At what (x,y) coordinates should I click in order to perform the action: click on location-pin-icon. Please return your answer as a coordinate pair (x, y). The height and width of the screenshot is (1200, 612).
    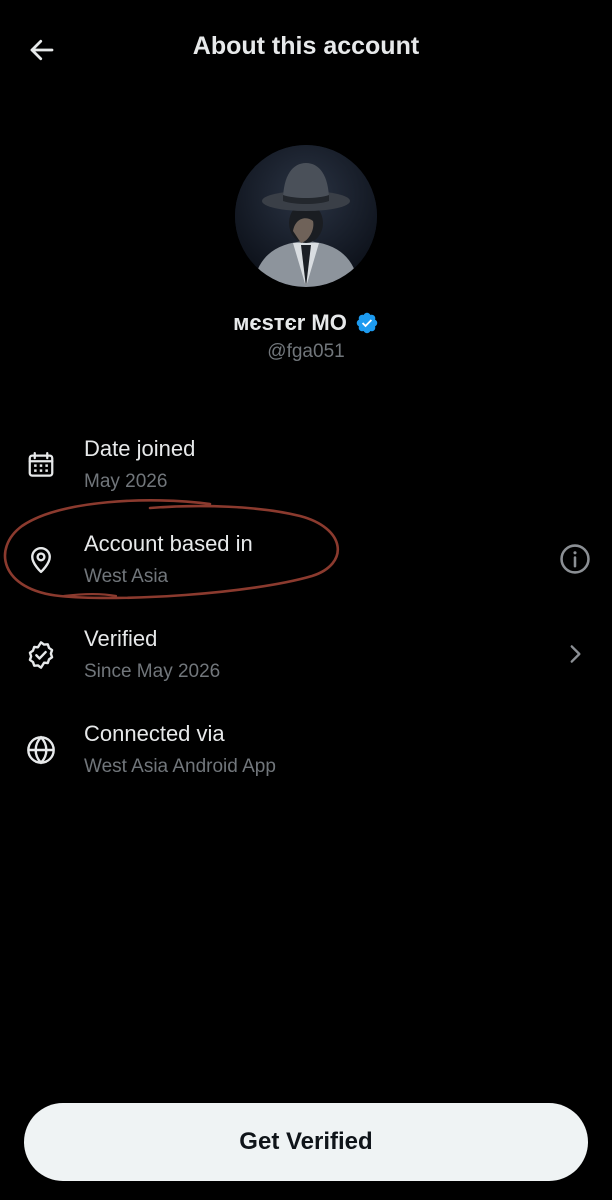
    Looking at the image, I should click on (41, 560).